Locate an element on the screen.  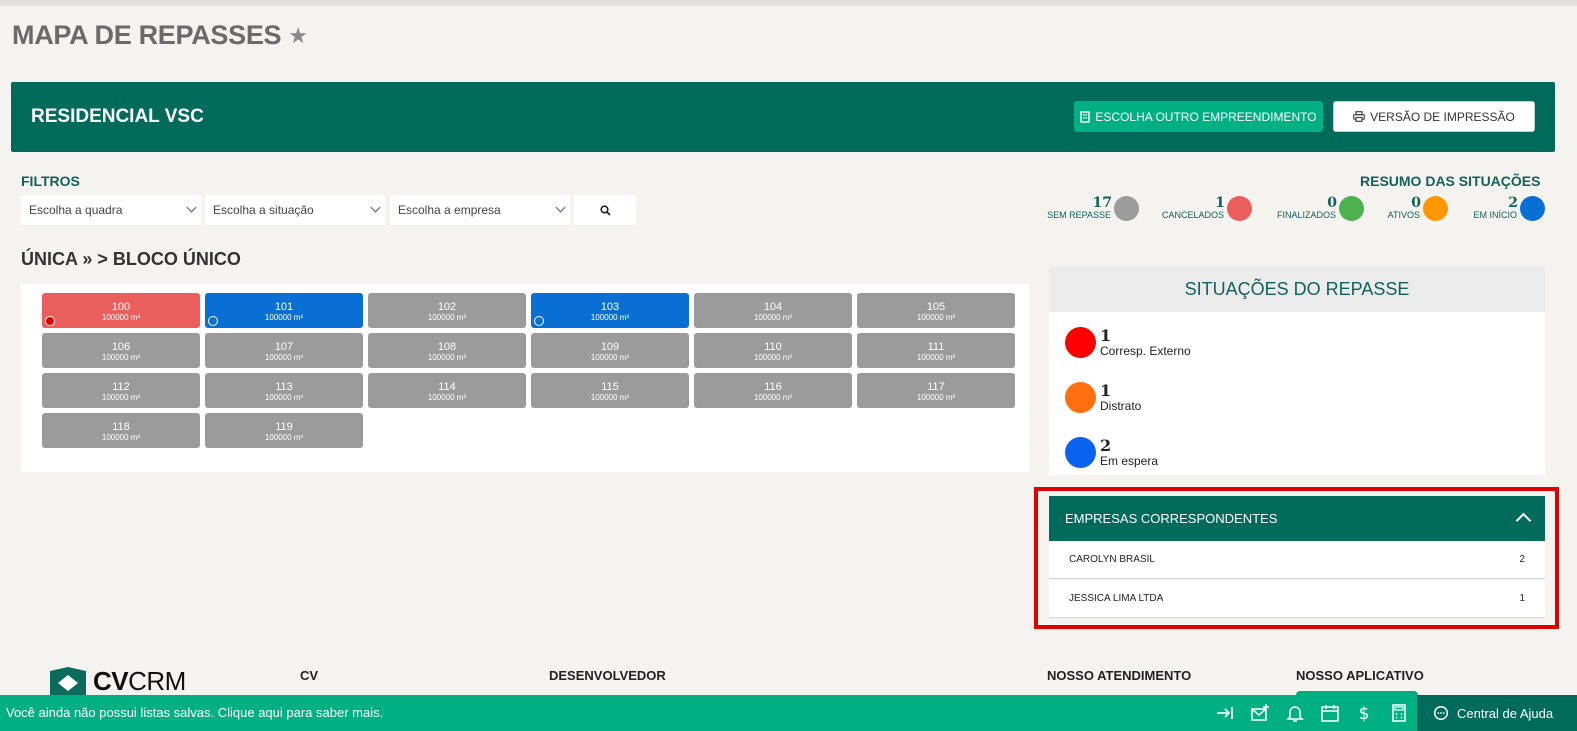
page-title: MAPA DE REPASSES is located at coordinates (147, 35).